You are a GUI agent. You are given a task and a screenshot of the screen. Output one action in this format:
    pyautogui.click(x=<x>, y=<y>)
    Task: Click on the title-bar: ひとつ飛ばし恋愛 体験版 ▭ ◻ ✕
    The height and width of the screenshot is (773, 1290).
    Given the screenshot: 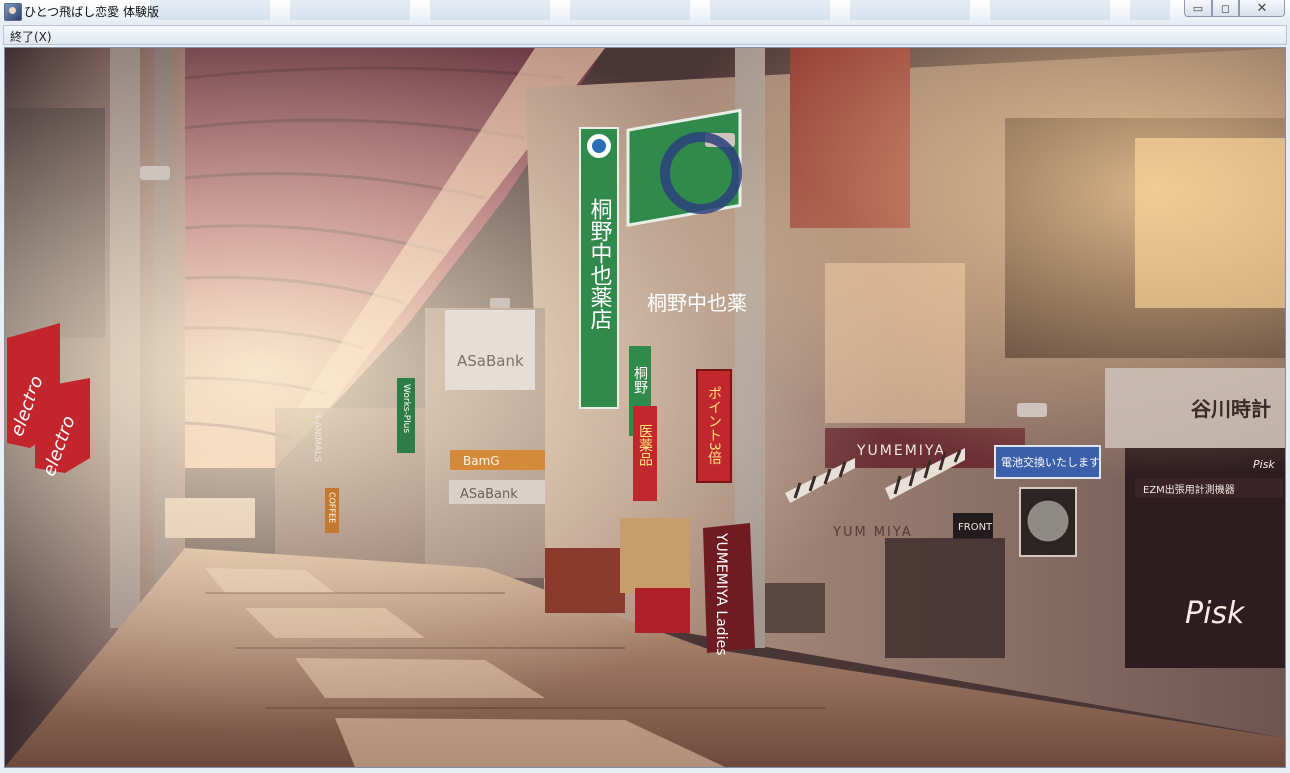 What is the action you would take?
    pyautogui.click(x=645, y=12)
    